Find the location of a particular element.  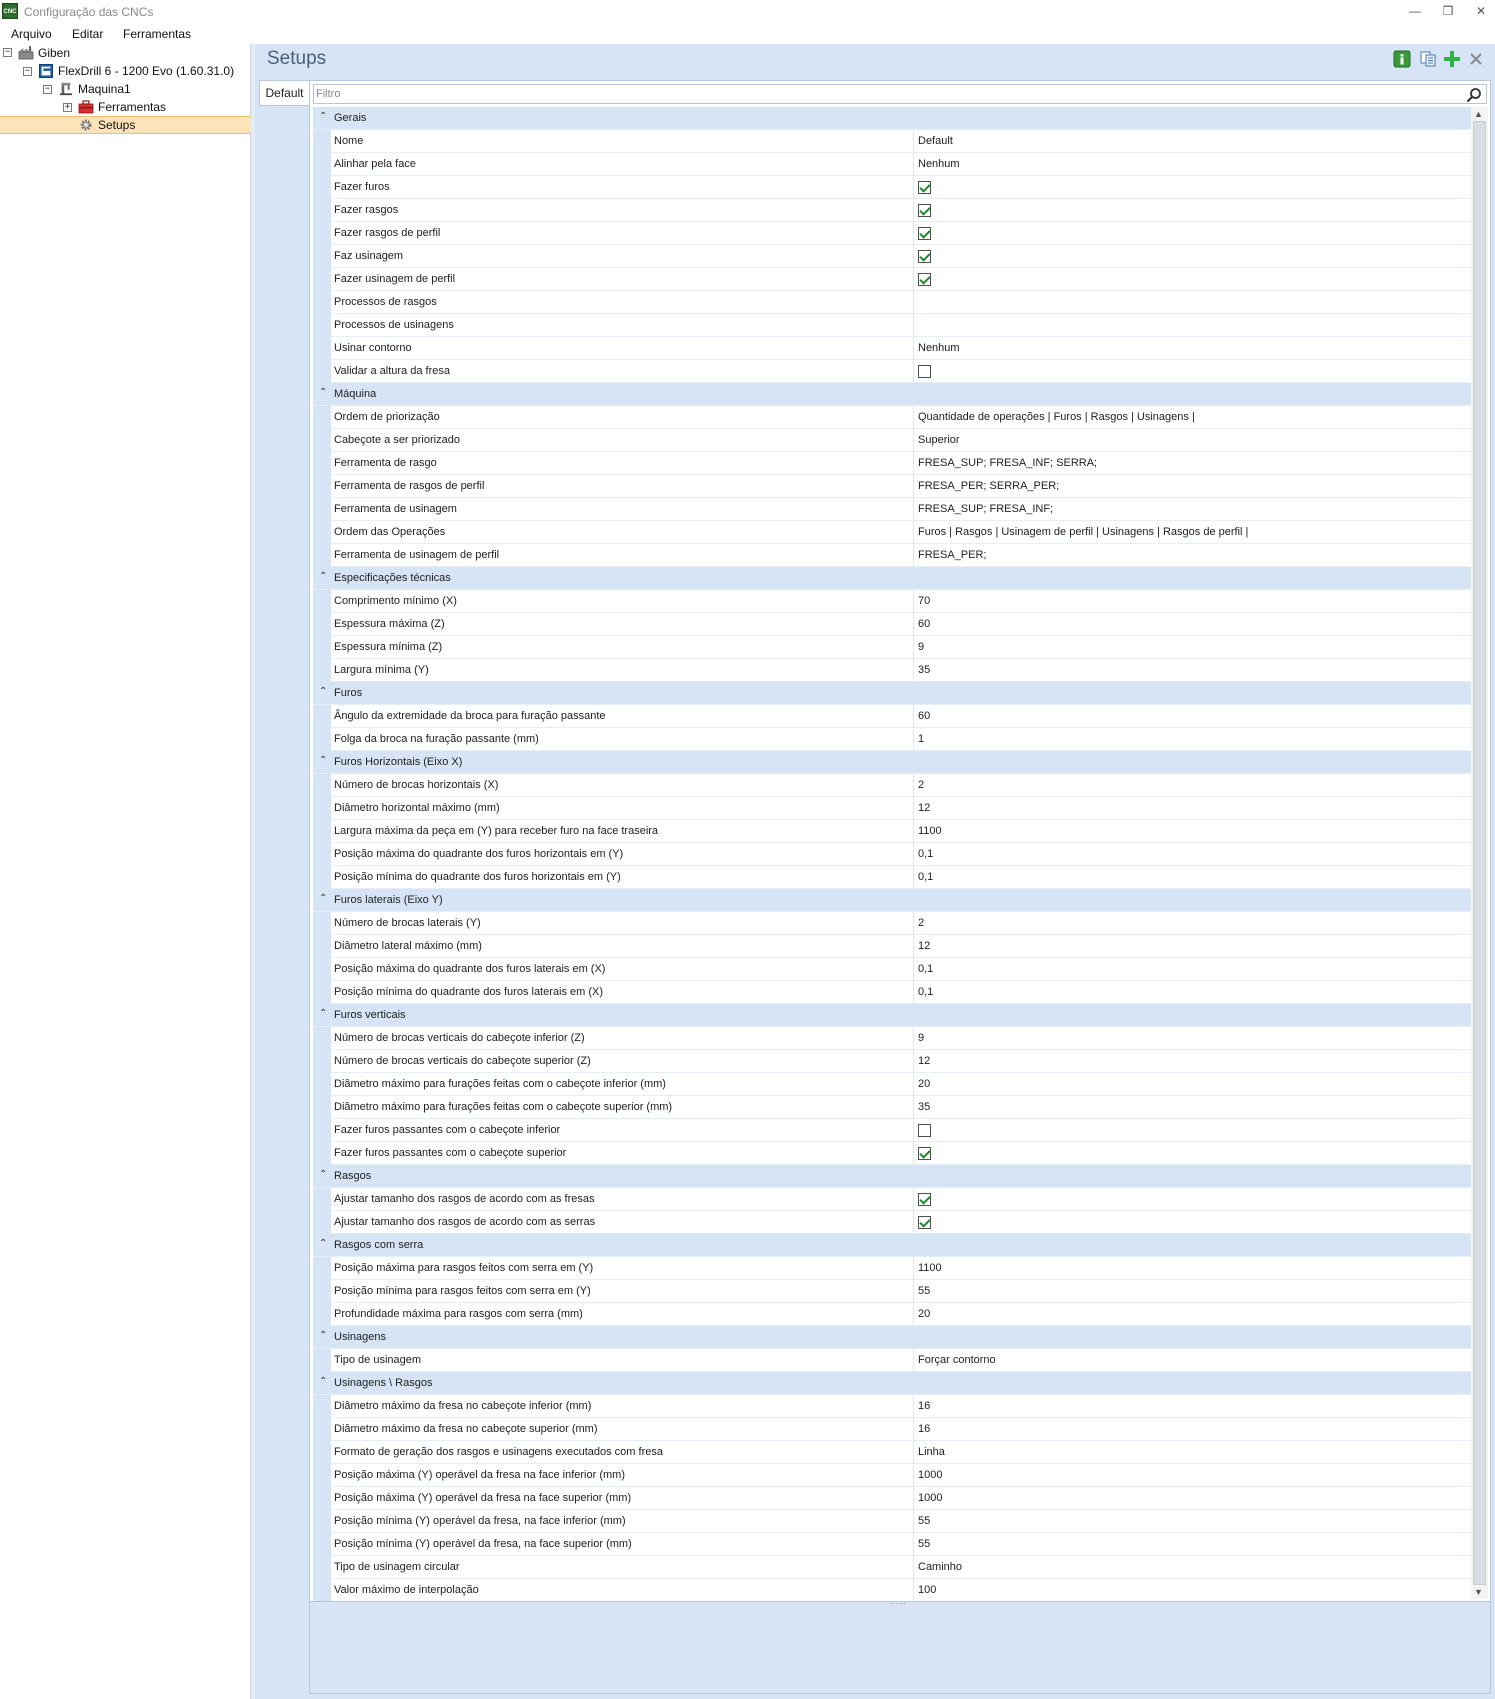

property-value: 2 is located at coordinates (921, 785).